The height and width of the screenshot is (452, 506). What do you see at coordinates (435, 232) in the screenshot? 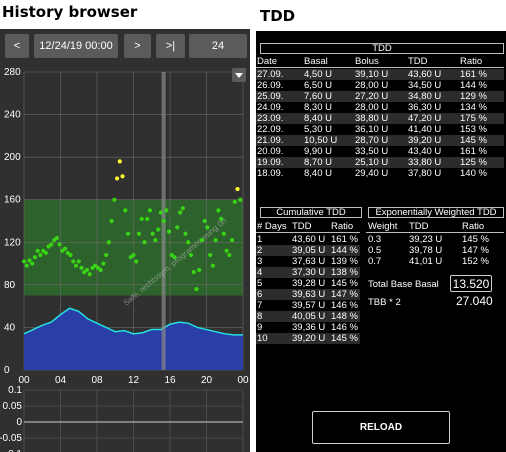
I see `weighted-header-divider` at bounding box center [435, 232].